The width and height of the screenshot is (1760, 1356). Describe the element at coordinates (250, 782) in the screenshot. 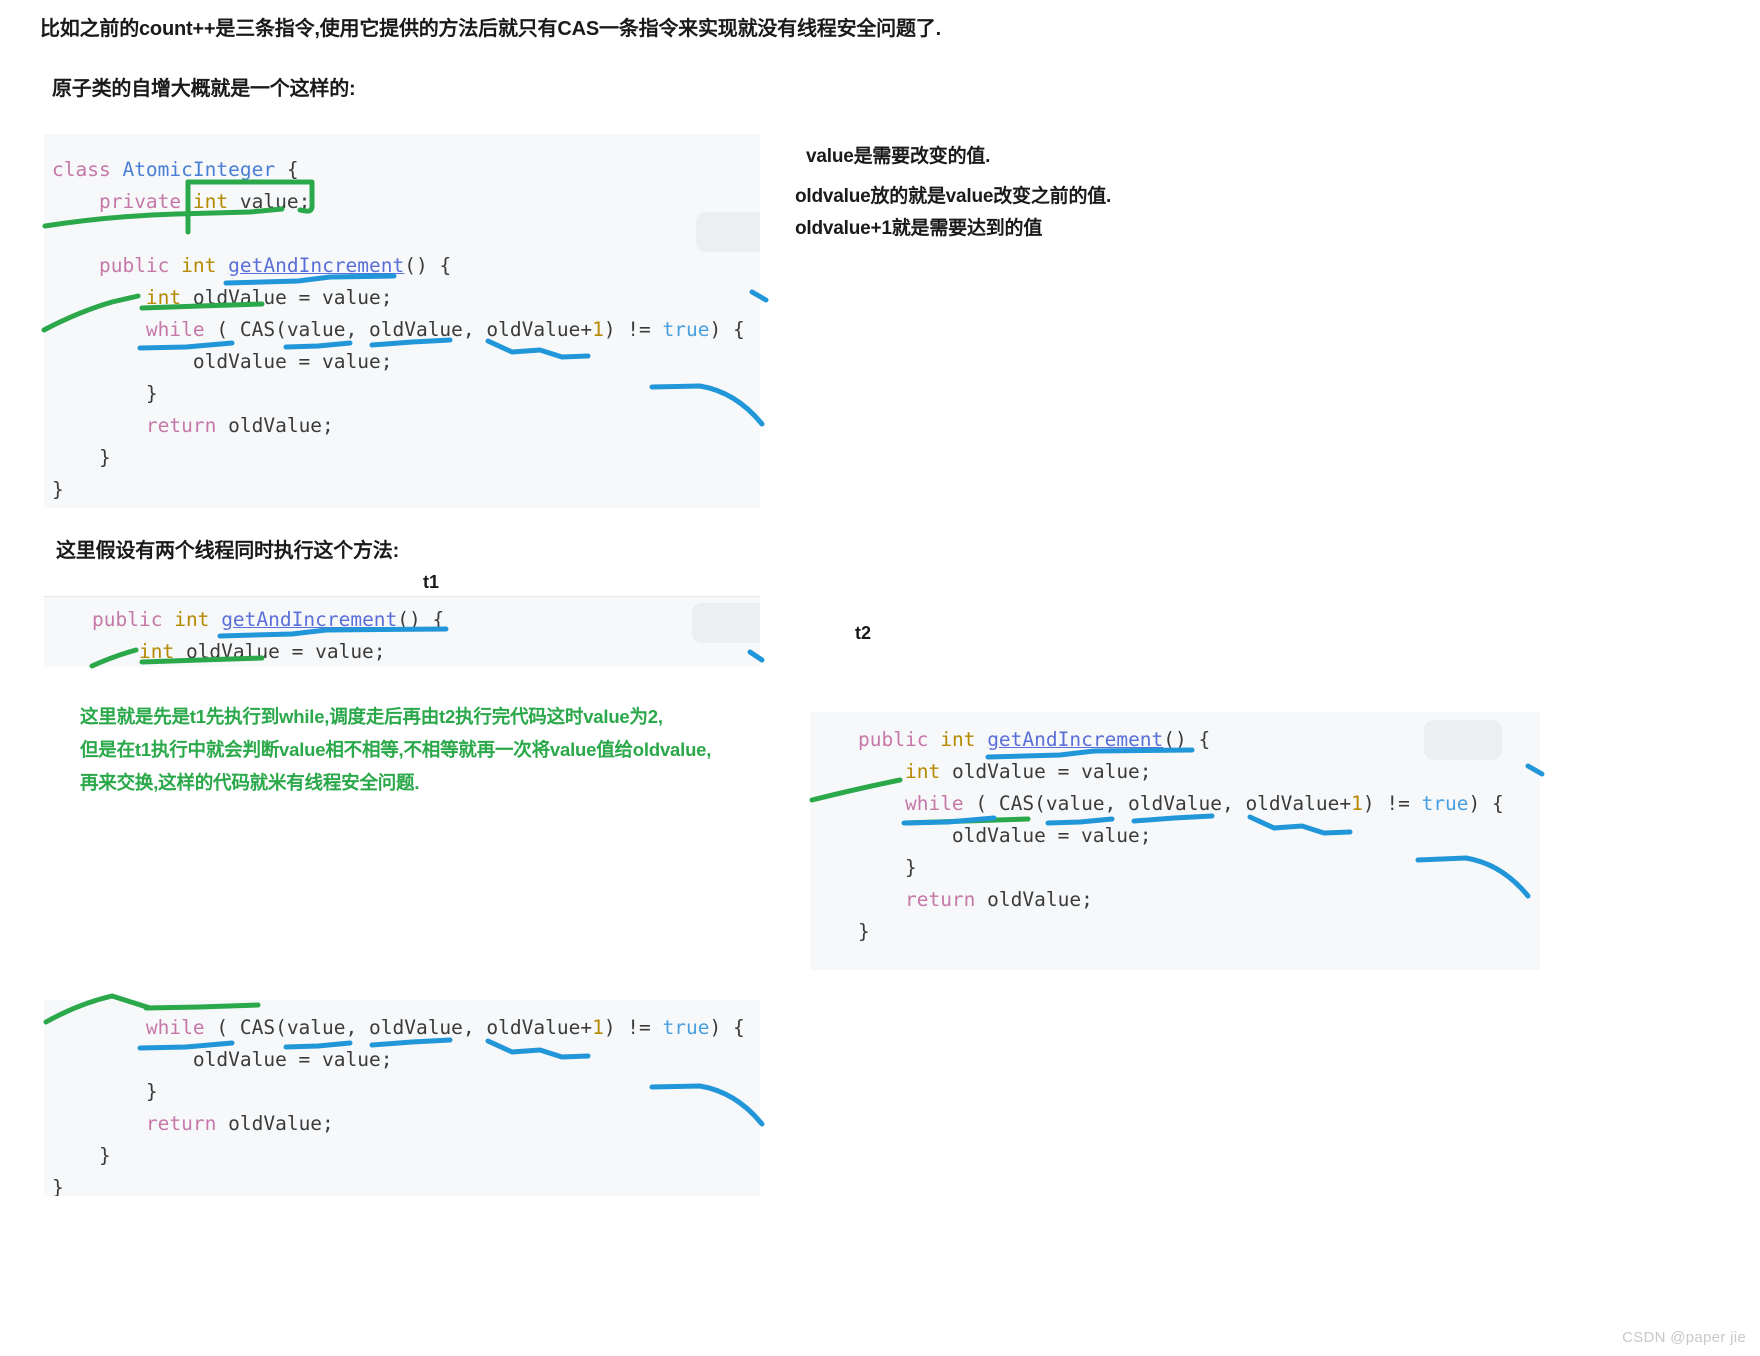

I see `green-note-line-3: 再来交换,这样的代码就米有线程安全问题.` at that location.